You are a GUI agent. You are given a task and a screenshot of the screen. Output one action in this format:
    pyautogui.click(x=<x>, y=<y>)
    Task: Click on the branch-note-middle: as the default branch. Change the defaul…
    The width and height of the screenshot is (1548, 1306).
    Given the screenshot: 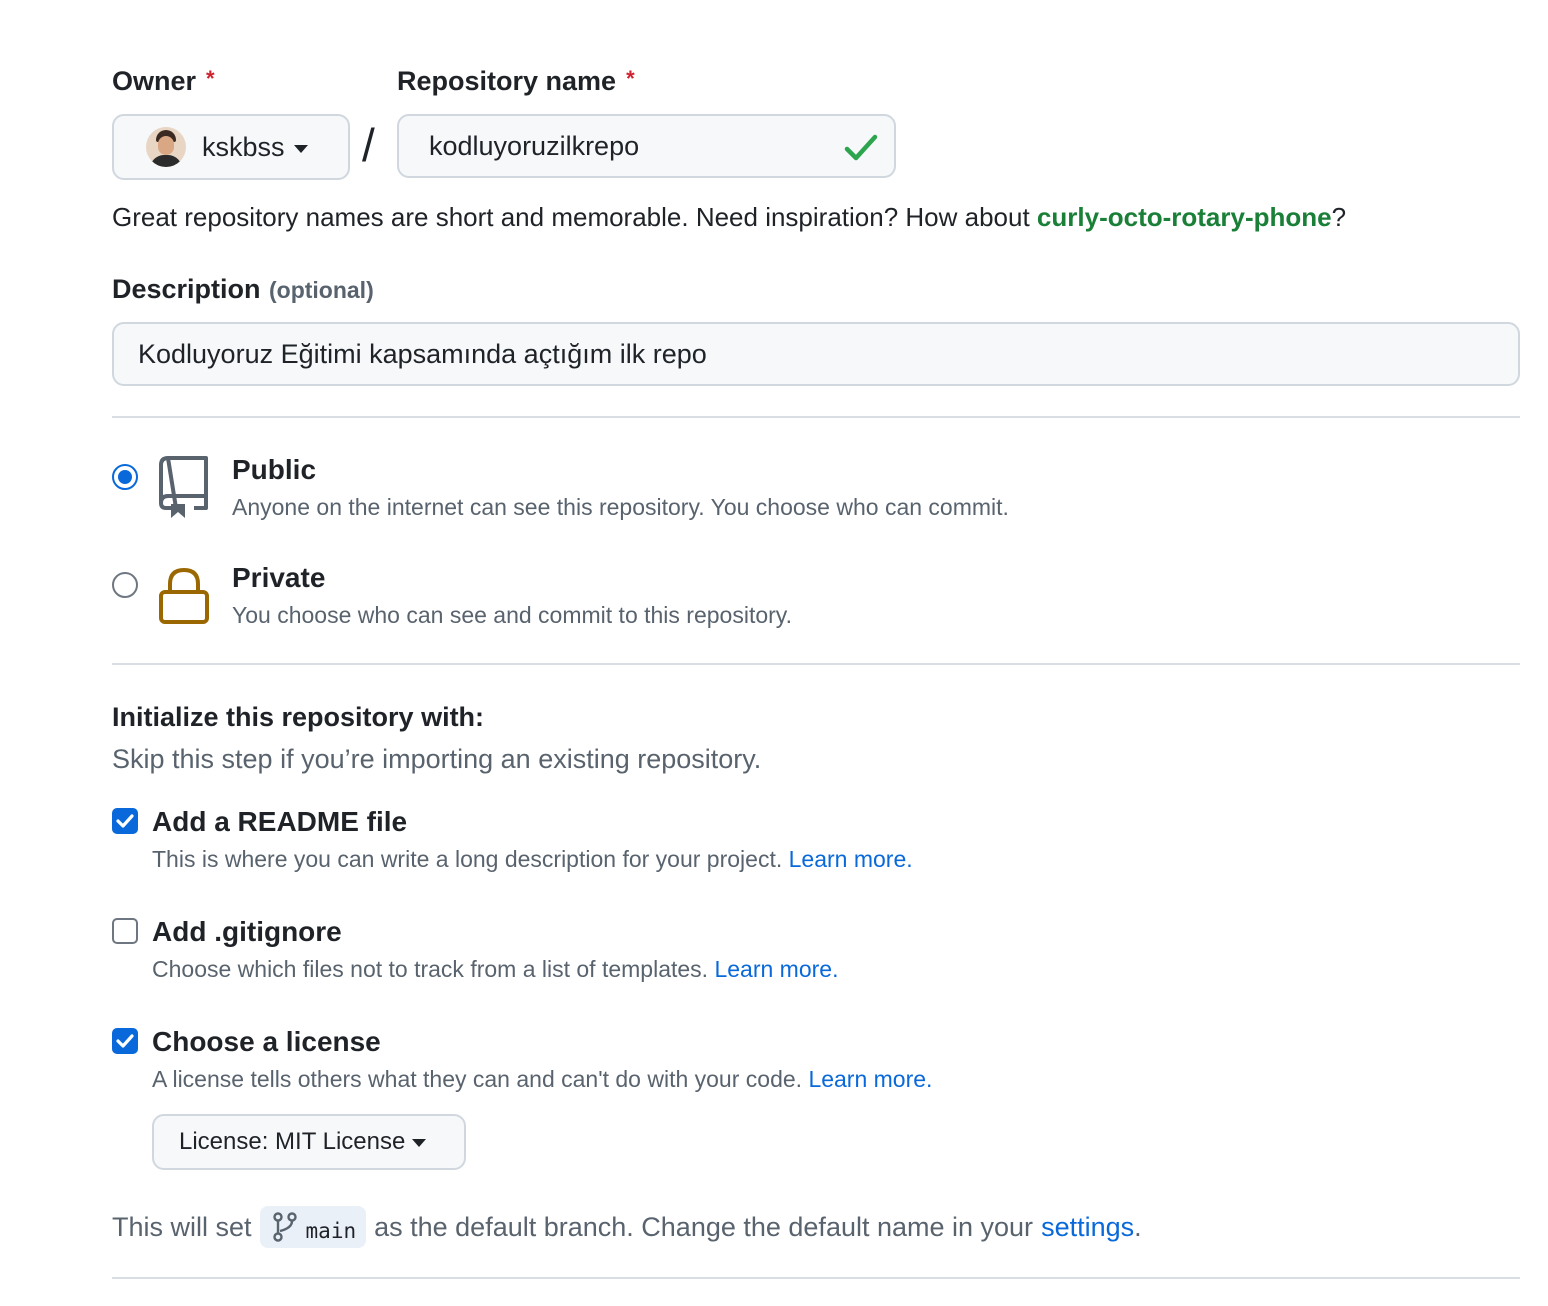 What is the action you would take?
    pyautogui.click(x=704, y=1226)
    